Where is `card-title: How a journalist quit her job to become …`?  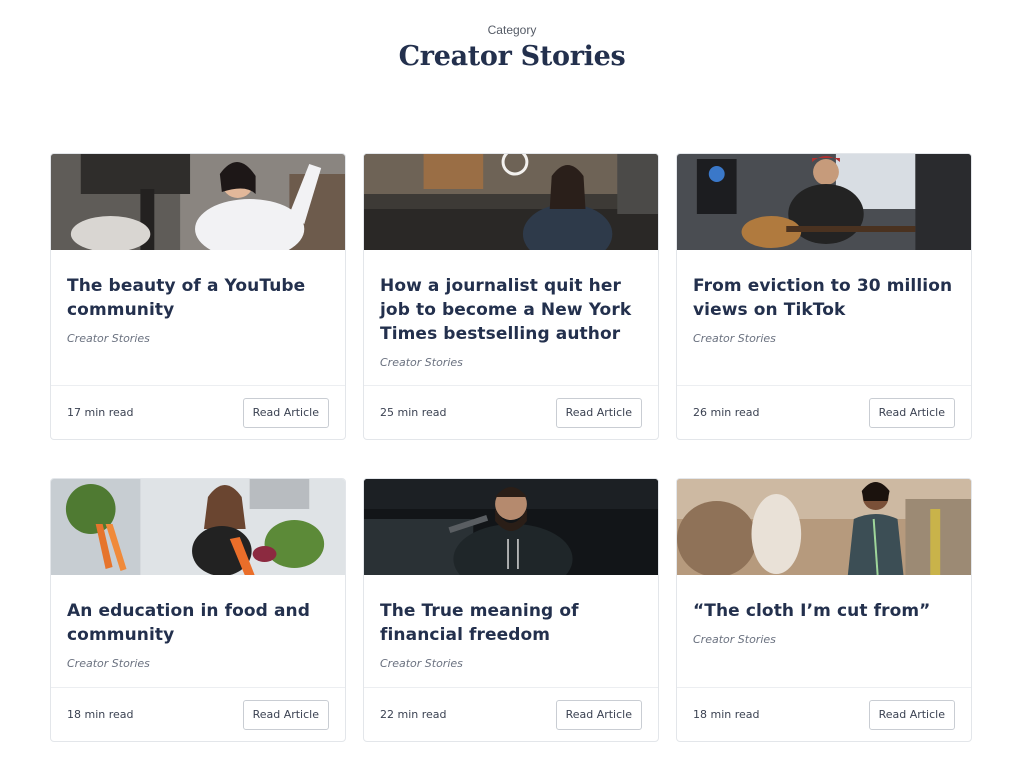
card-title: How a journalist quit her job to become … is located at coordinates (511, 310).